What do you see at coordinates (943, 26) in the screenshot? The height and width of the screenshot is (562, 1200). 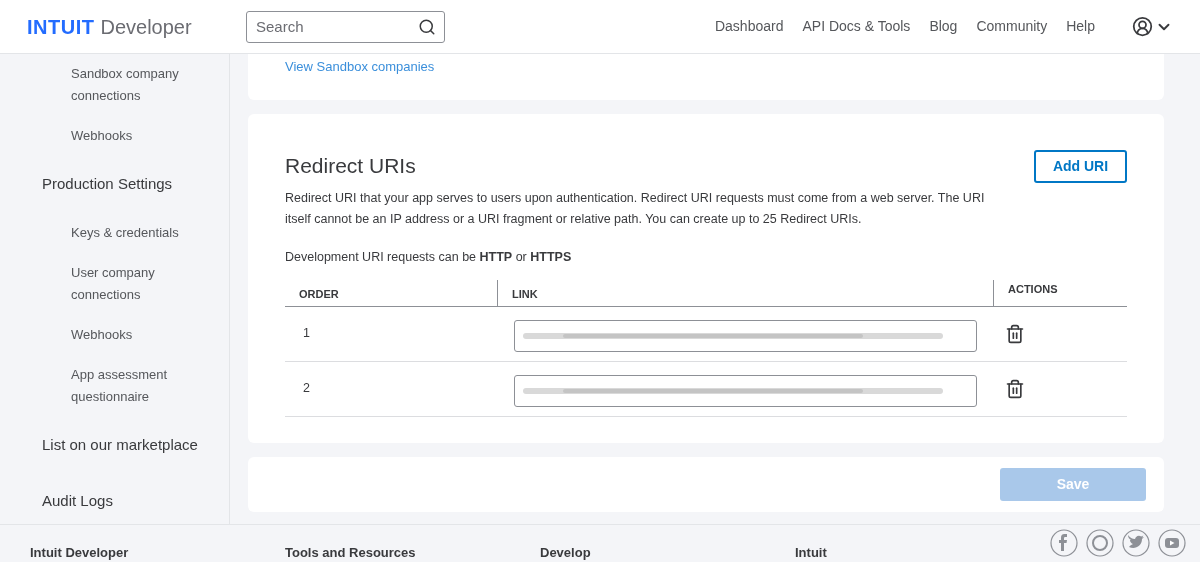 I see `nav-link: Blog` at bounding box center [943, 26].